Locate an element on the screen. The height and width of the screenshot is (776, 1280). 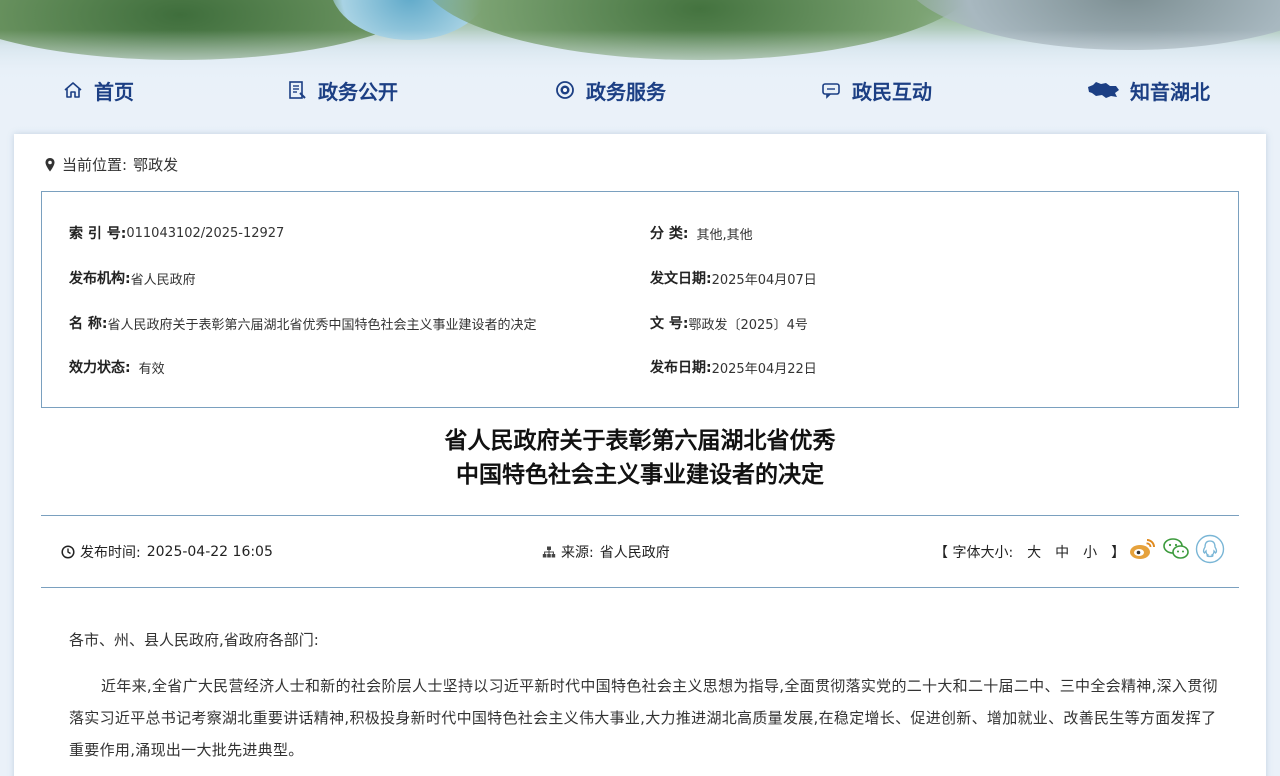
publish-time-value: 2025-04-22 16:05 is located at coordinates (210, 552).